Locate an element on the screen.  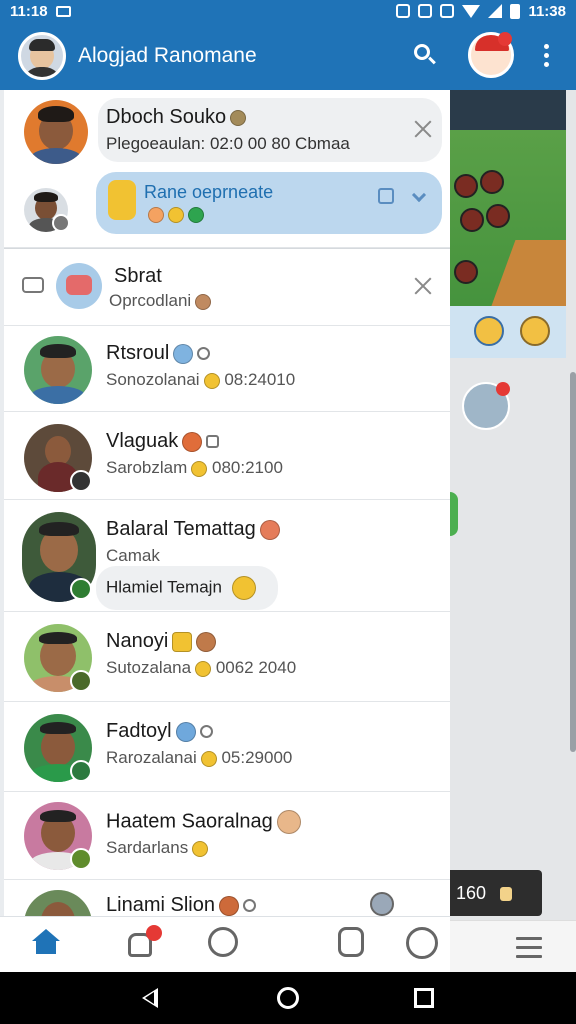
chat-name: Linami Slion is located at coordinates (181, 905).